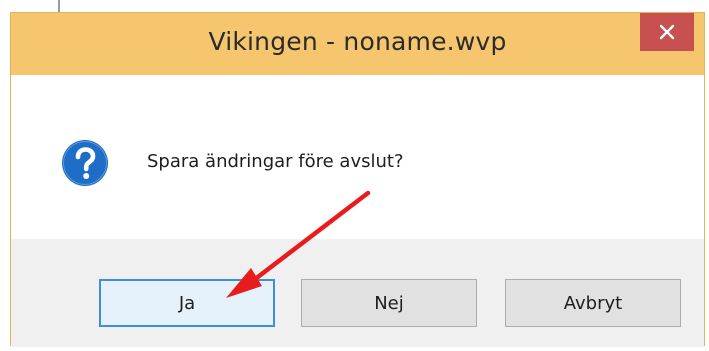 This screenshot has height=351, width=709. I want to click on dialog-message: Spara ändringar före avslut?, so click(275, 161).